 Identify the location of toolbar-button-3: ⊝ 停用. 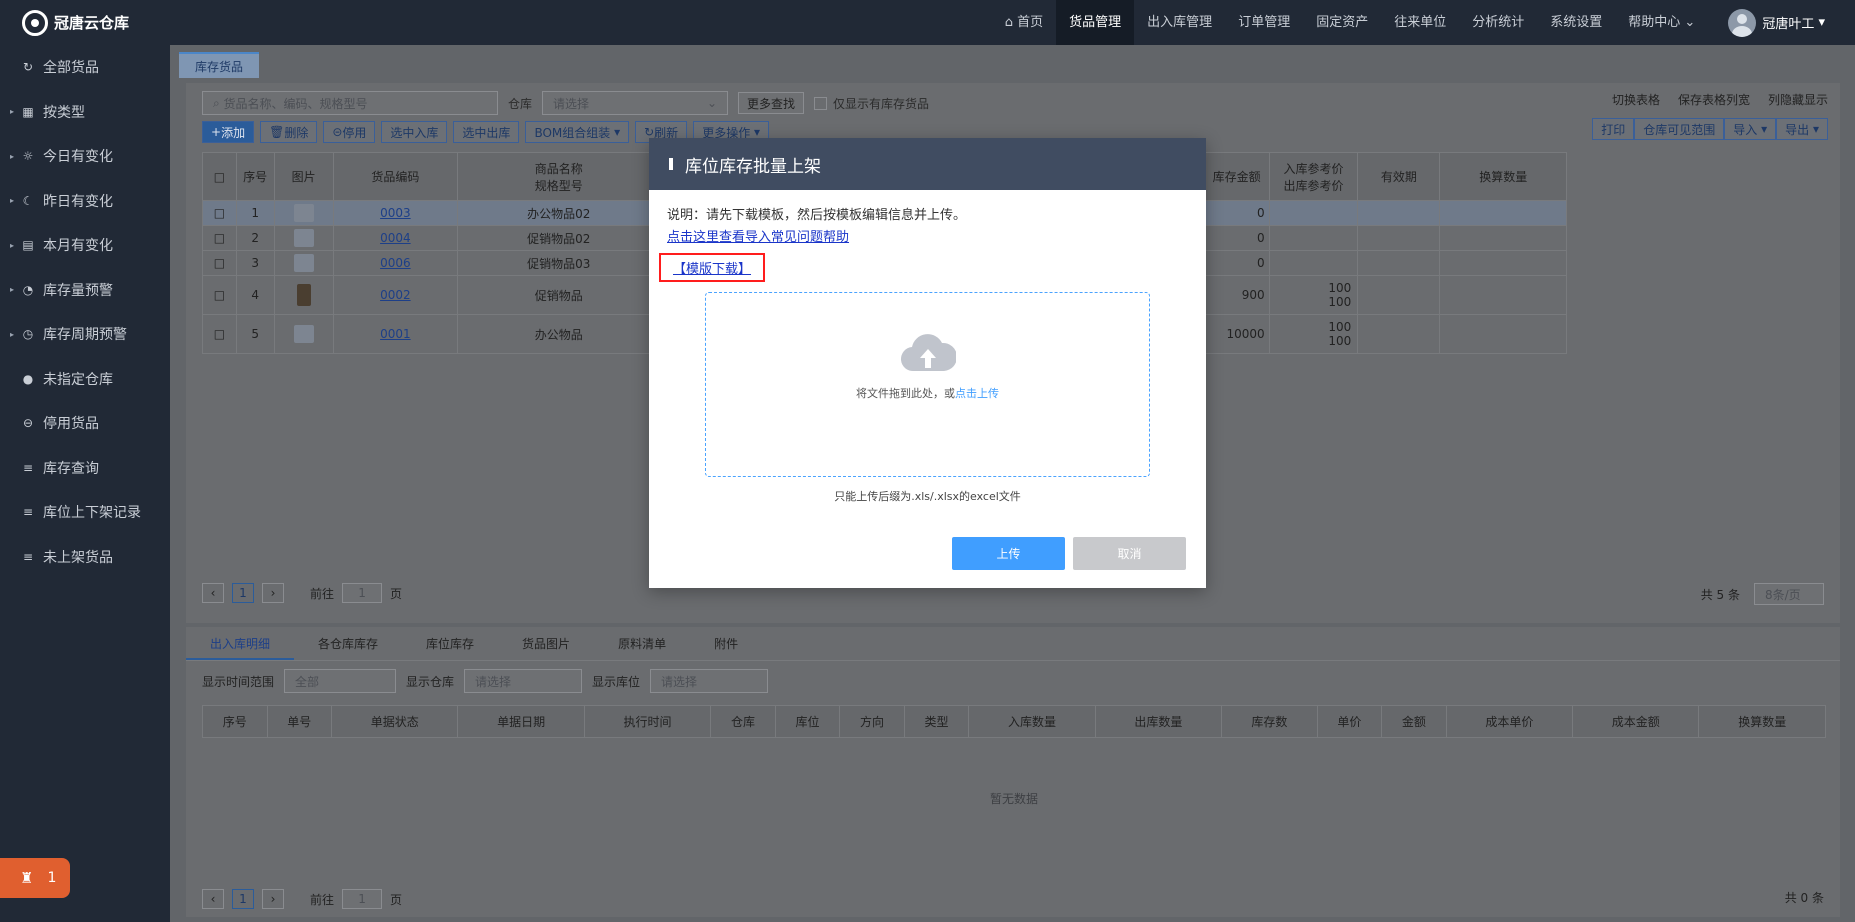
(349, 132).